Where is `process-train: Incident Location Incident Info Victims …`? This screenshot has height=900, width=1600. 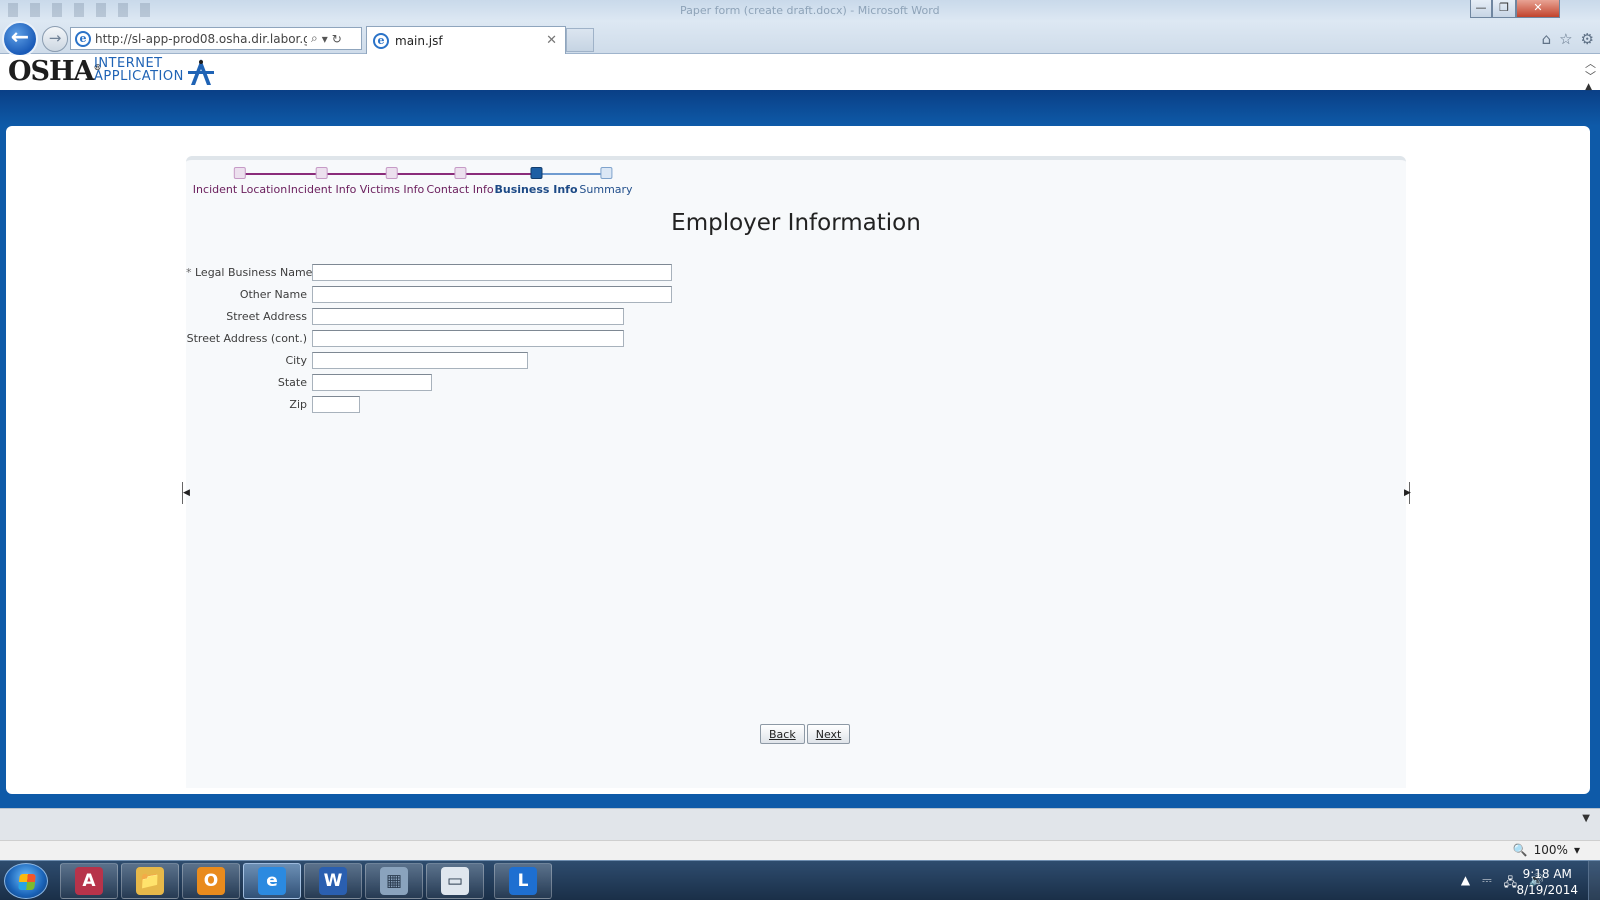 process-train: Incident Location Incident Info Victims … is located at coordinates (423, 181).